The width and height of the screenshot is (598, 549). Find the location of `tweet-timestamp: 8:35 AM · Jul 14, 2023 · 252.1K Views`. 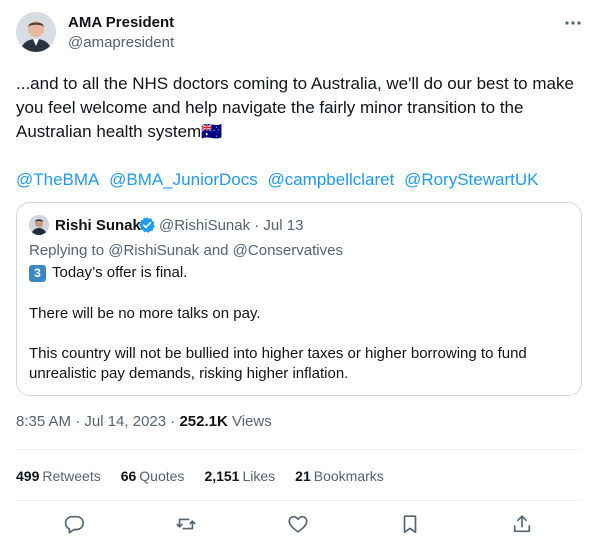

tweet-timestamp: 8:35 AM · Jul 14, 2023 · 252.1K Views is located at coordinates (144, 422).